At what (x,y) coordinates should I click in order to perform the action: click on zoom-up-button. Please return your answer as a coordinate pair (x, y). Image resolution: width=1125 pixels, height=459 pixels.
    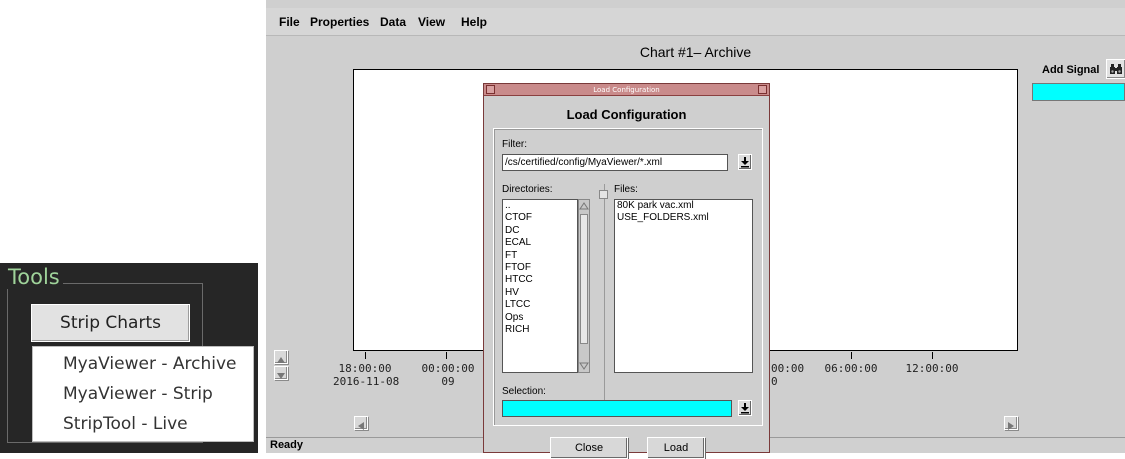
    Looking at the image, I should click on (281, 357).